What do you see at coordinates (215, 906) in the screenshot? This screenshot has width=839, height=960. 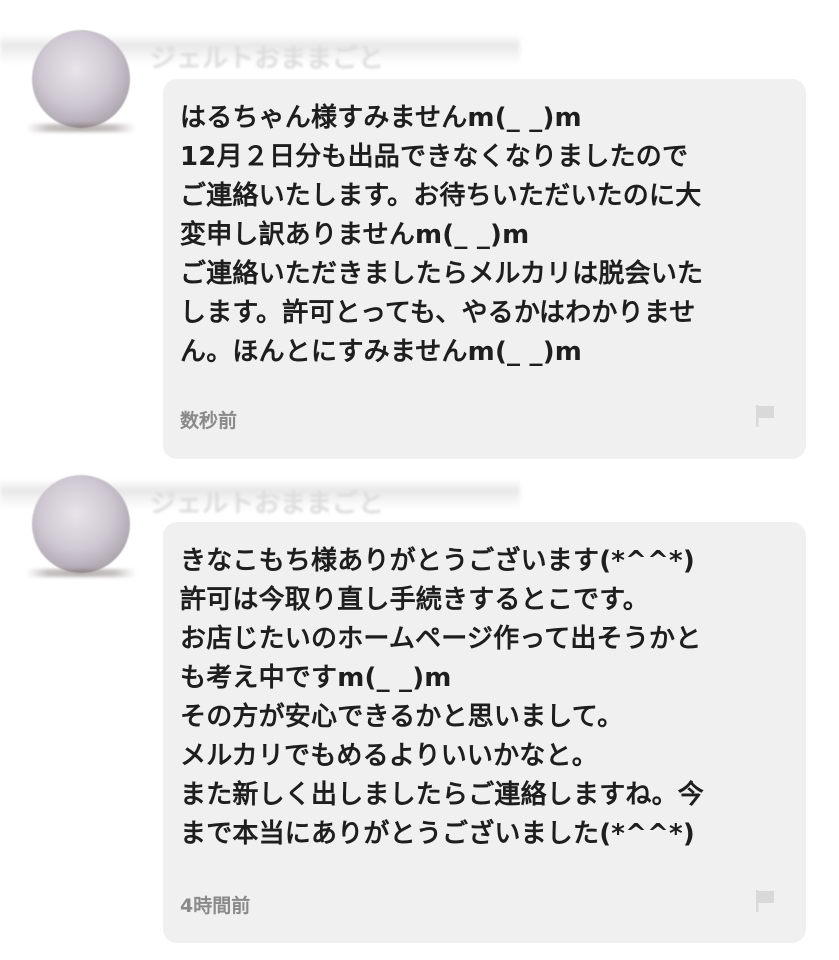 I see `timestamp: 4時間前` at bounding box center [215, 906].